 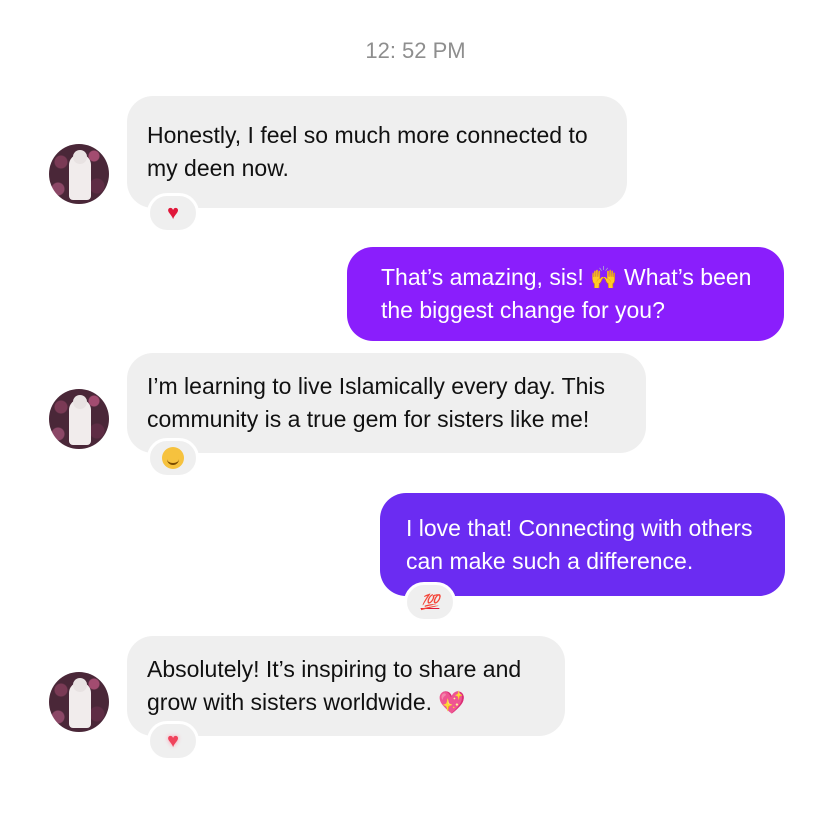 I want to click on message-text-part: That’s amazing, sis!, so click(x=482, y=277).